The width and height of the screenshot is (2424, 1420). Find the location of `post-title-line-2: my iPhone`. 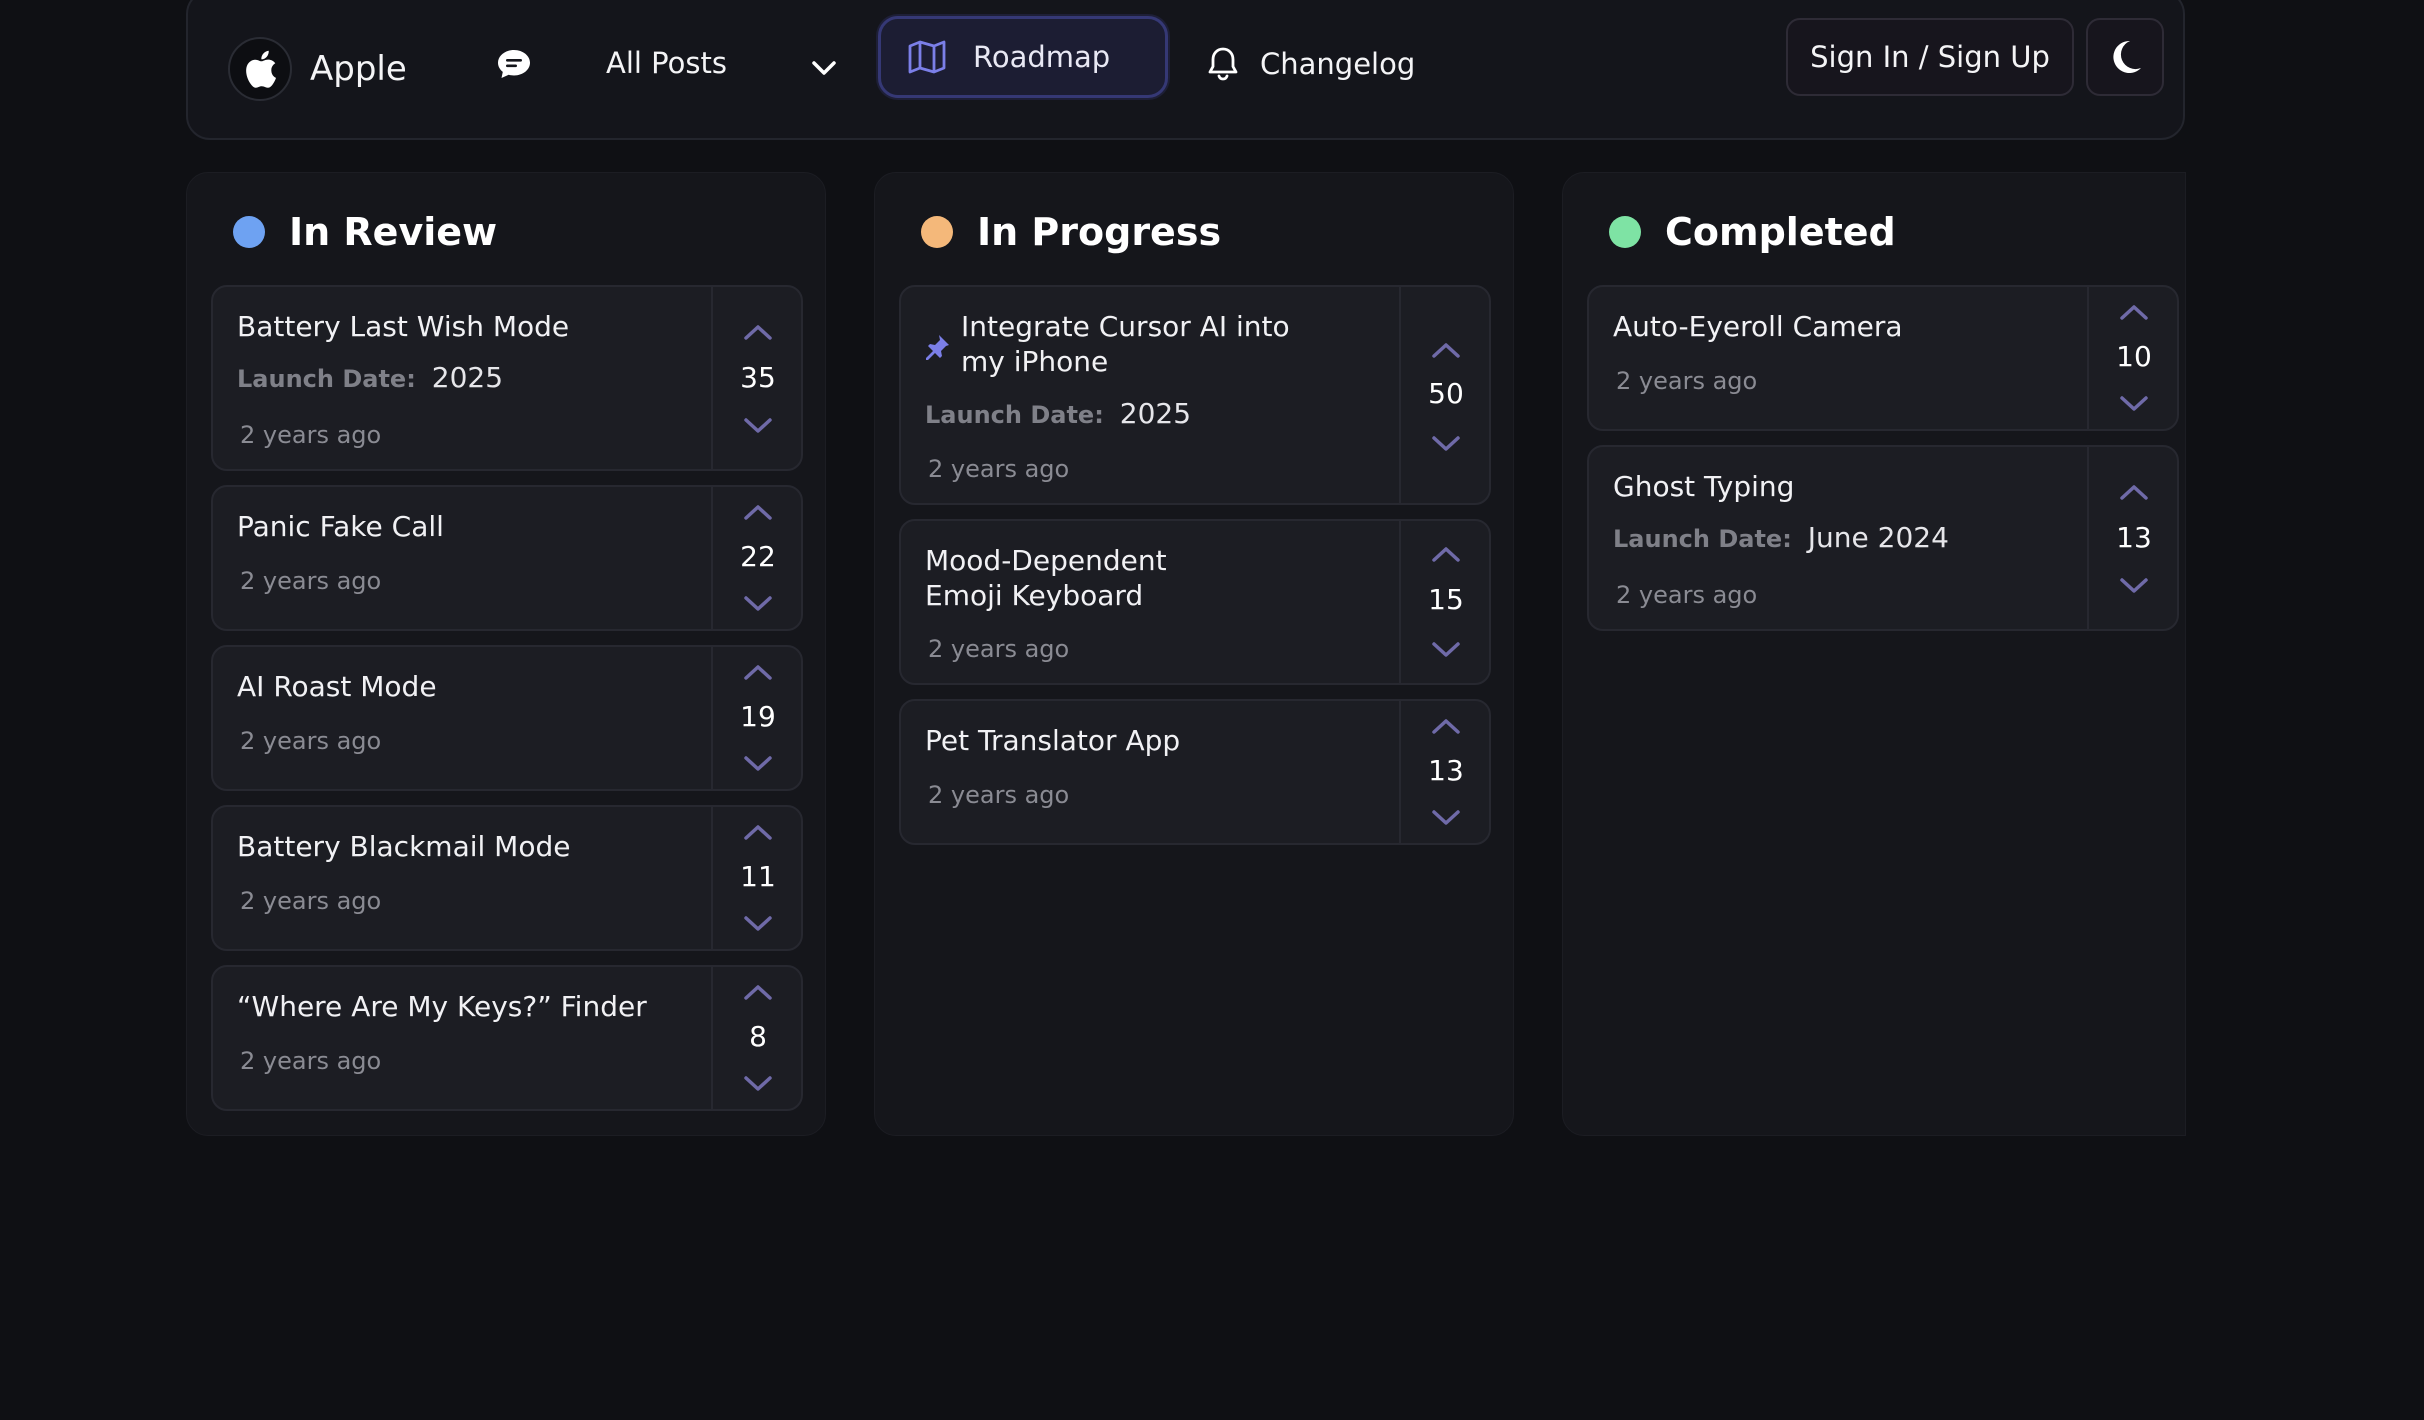

post-title-line-2: my iPhone is located at coordinates (1035, 361).